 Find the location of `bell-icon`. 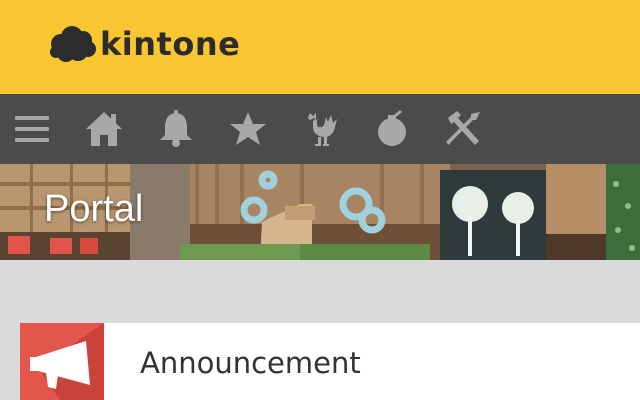

bell-icon is located at coordinates (176, 129).